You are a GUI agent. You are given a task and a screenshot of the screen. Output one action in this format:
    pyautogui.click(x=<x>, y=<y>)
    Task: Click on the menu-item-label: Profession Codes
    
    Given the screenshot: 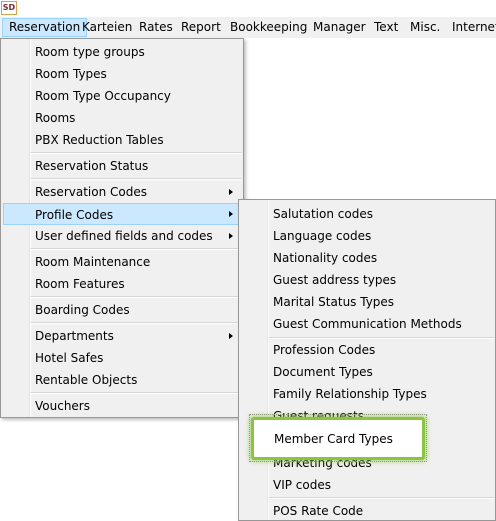 What is the action you would take?
    pyautogui.click(x=324, y=350)
    